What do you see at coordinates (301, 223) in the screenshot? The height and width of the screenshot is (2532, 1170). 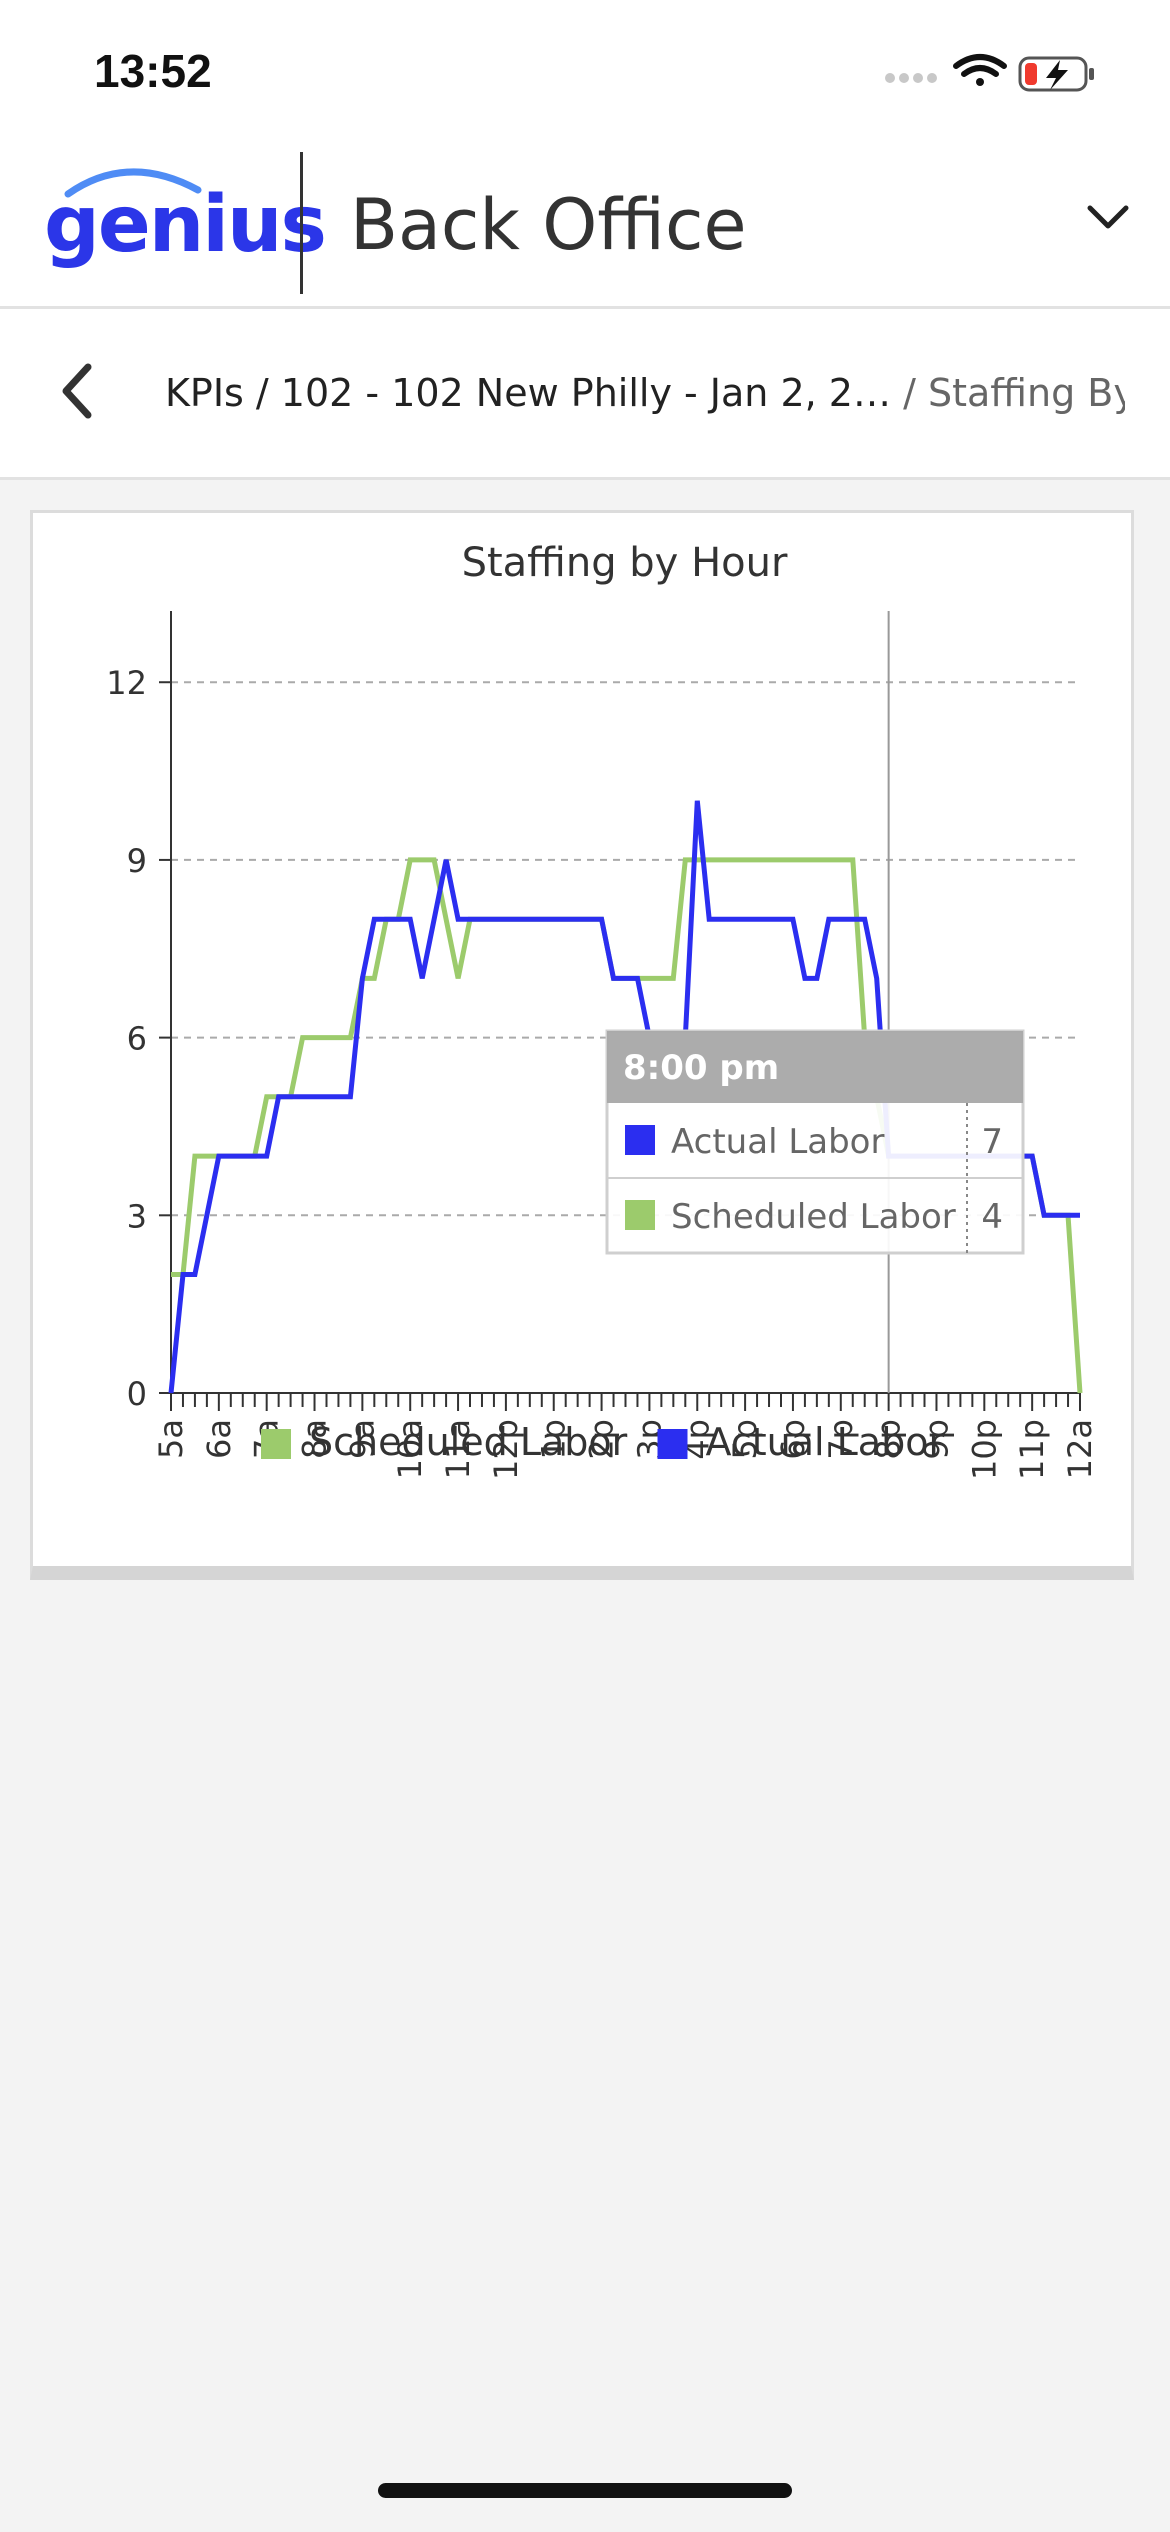 I see `header-divider` at bounding box center [301, 223].